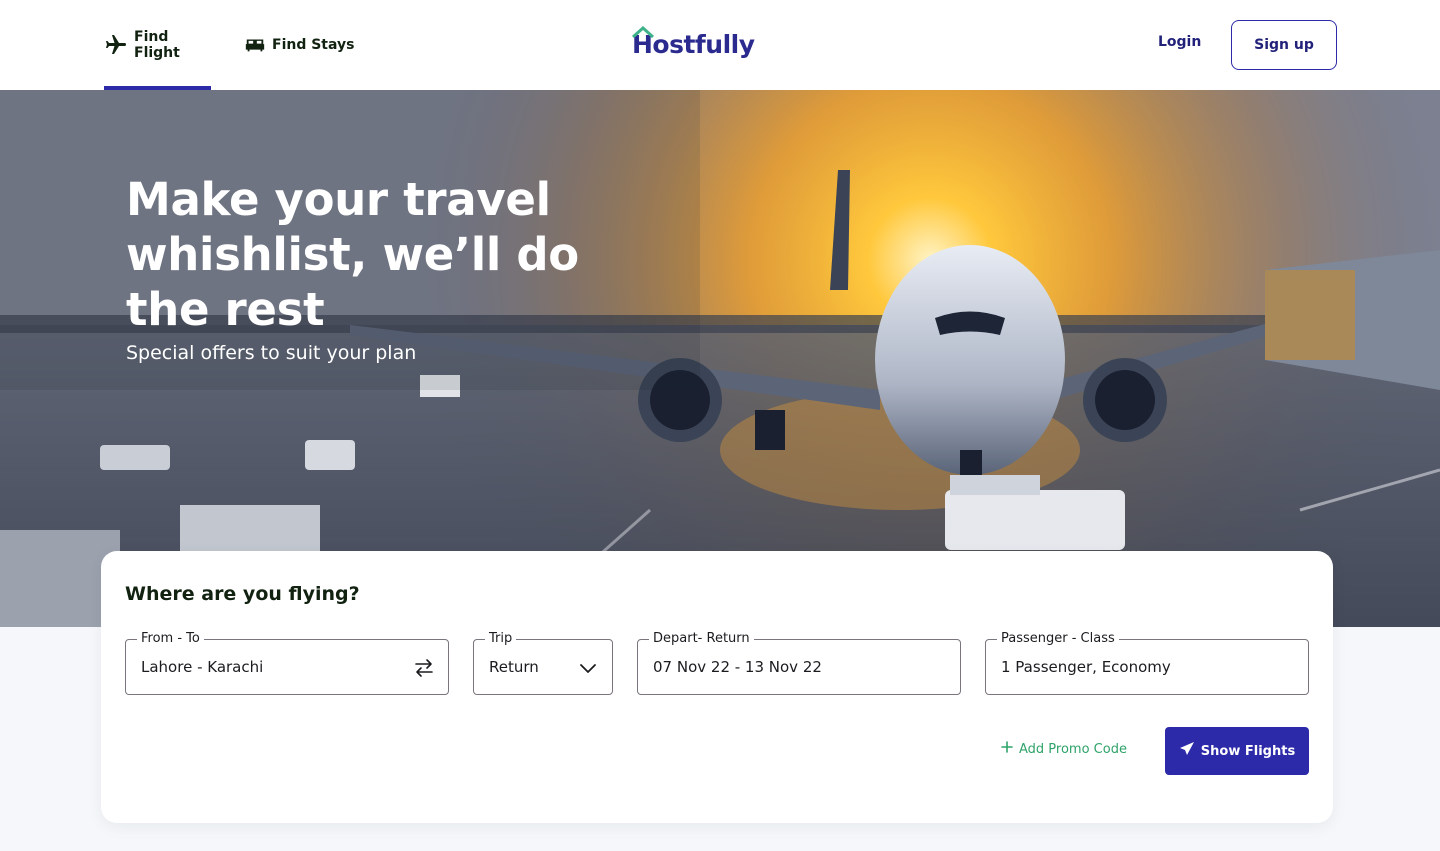 The image size is (1440, 851). Describe the element at coordinates (242, 594) in the screenshot. I see `search-title: Where are you flying?` at that location.